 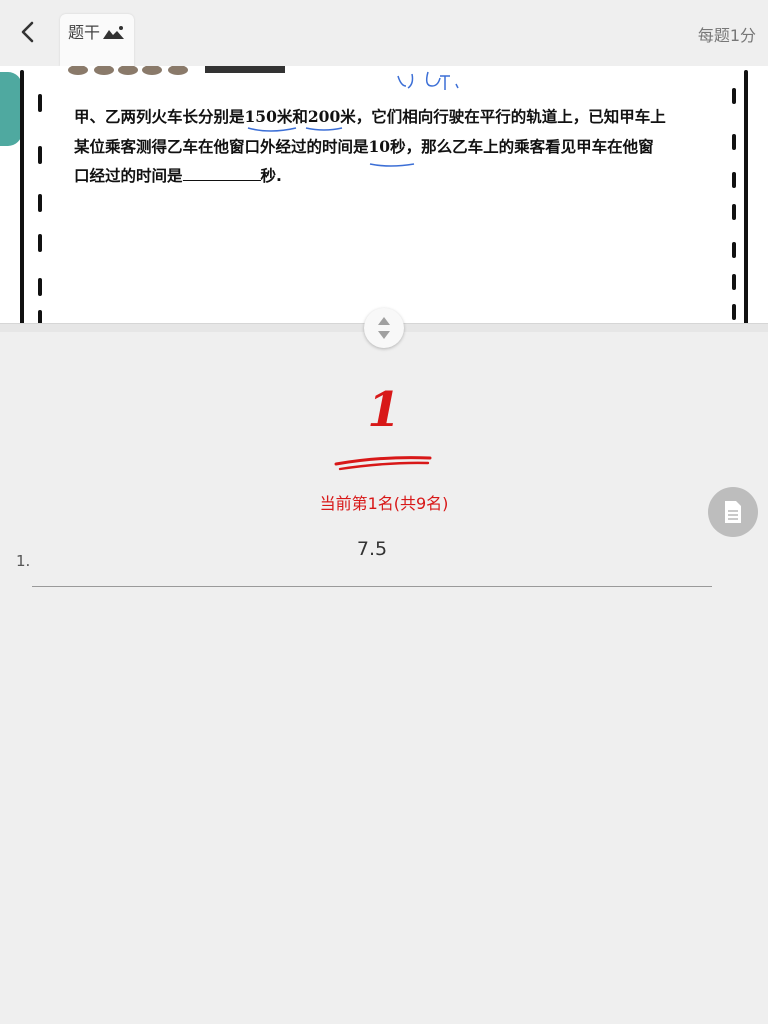 What do you see at coordinates (503, 117) in the screenshot?
I see `question-segment: 米，它们相向行驶在平行的轨道上，已知甲车上` at bounding box center [503, 117].